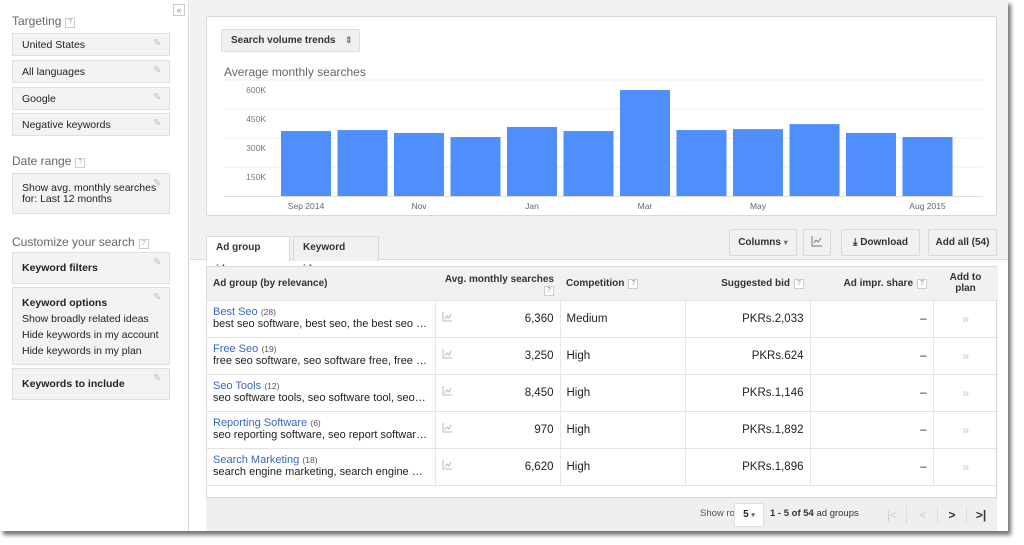 This screenshot has height=545, width=1024. What do you see at coordinates (91, 268) in the screenshot?
I see `keyword-filters-box: Keyword filters ✎` at bounding box center [91, 268].